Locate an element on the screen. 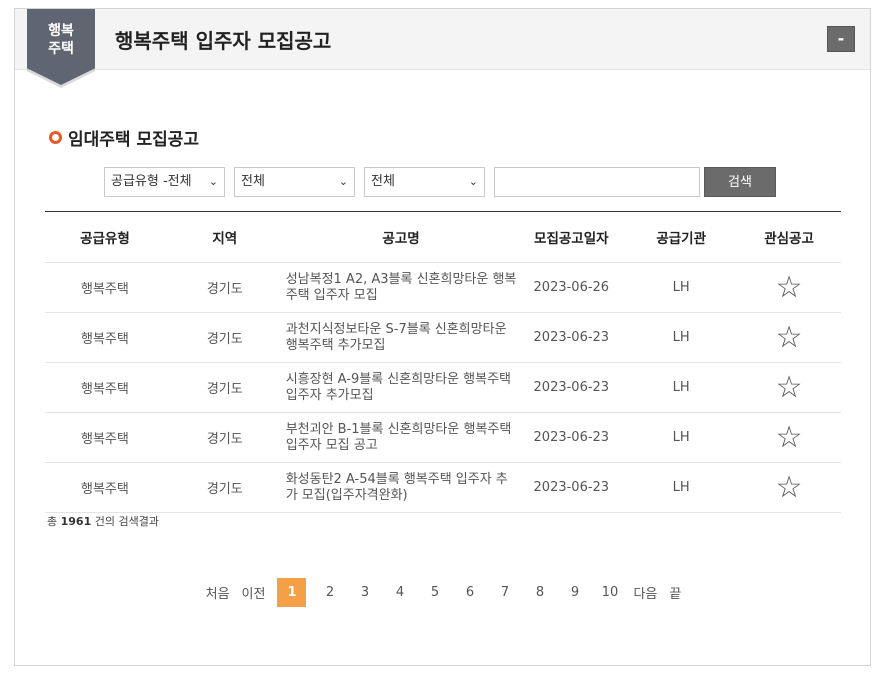 The height and width of the screenshot is (677, 883). sub-region-value: 전체 is located at coordinates (383, 181).